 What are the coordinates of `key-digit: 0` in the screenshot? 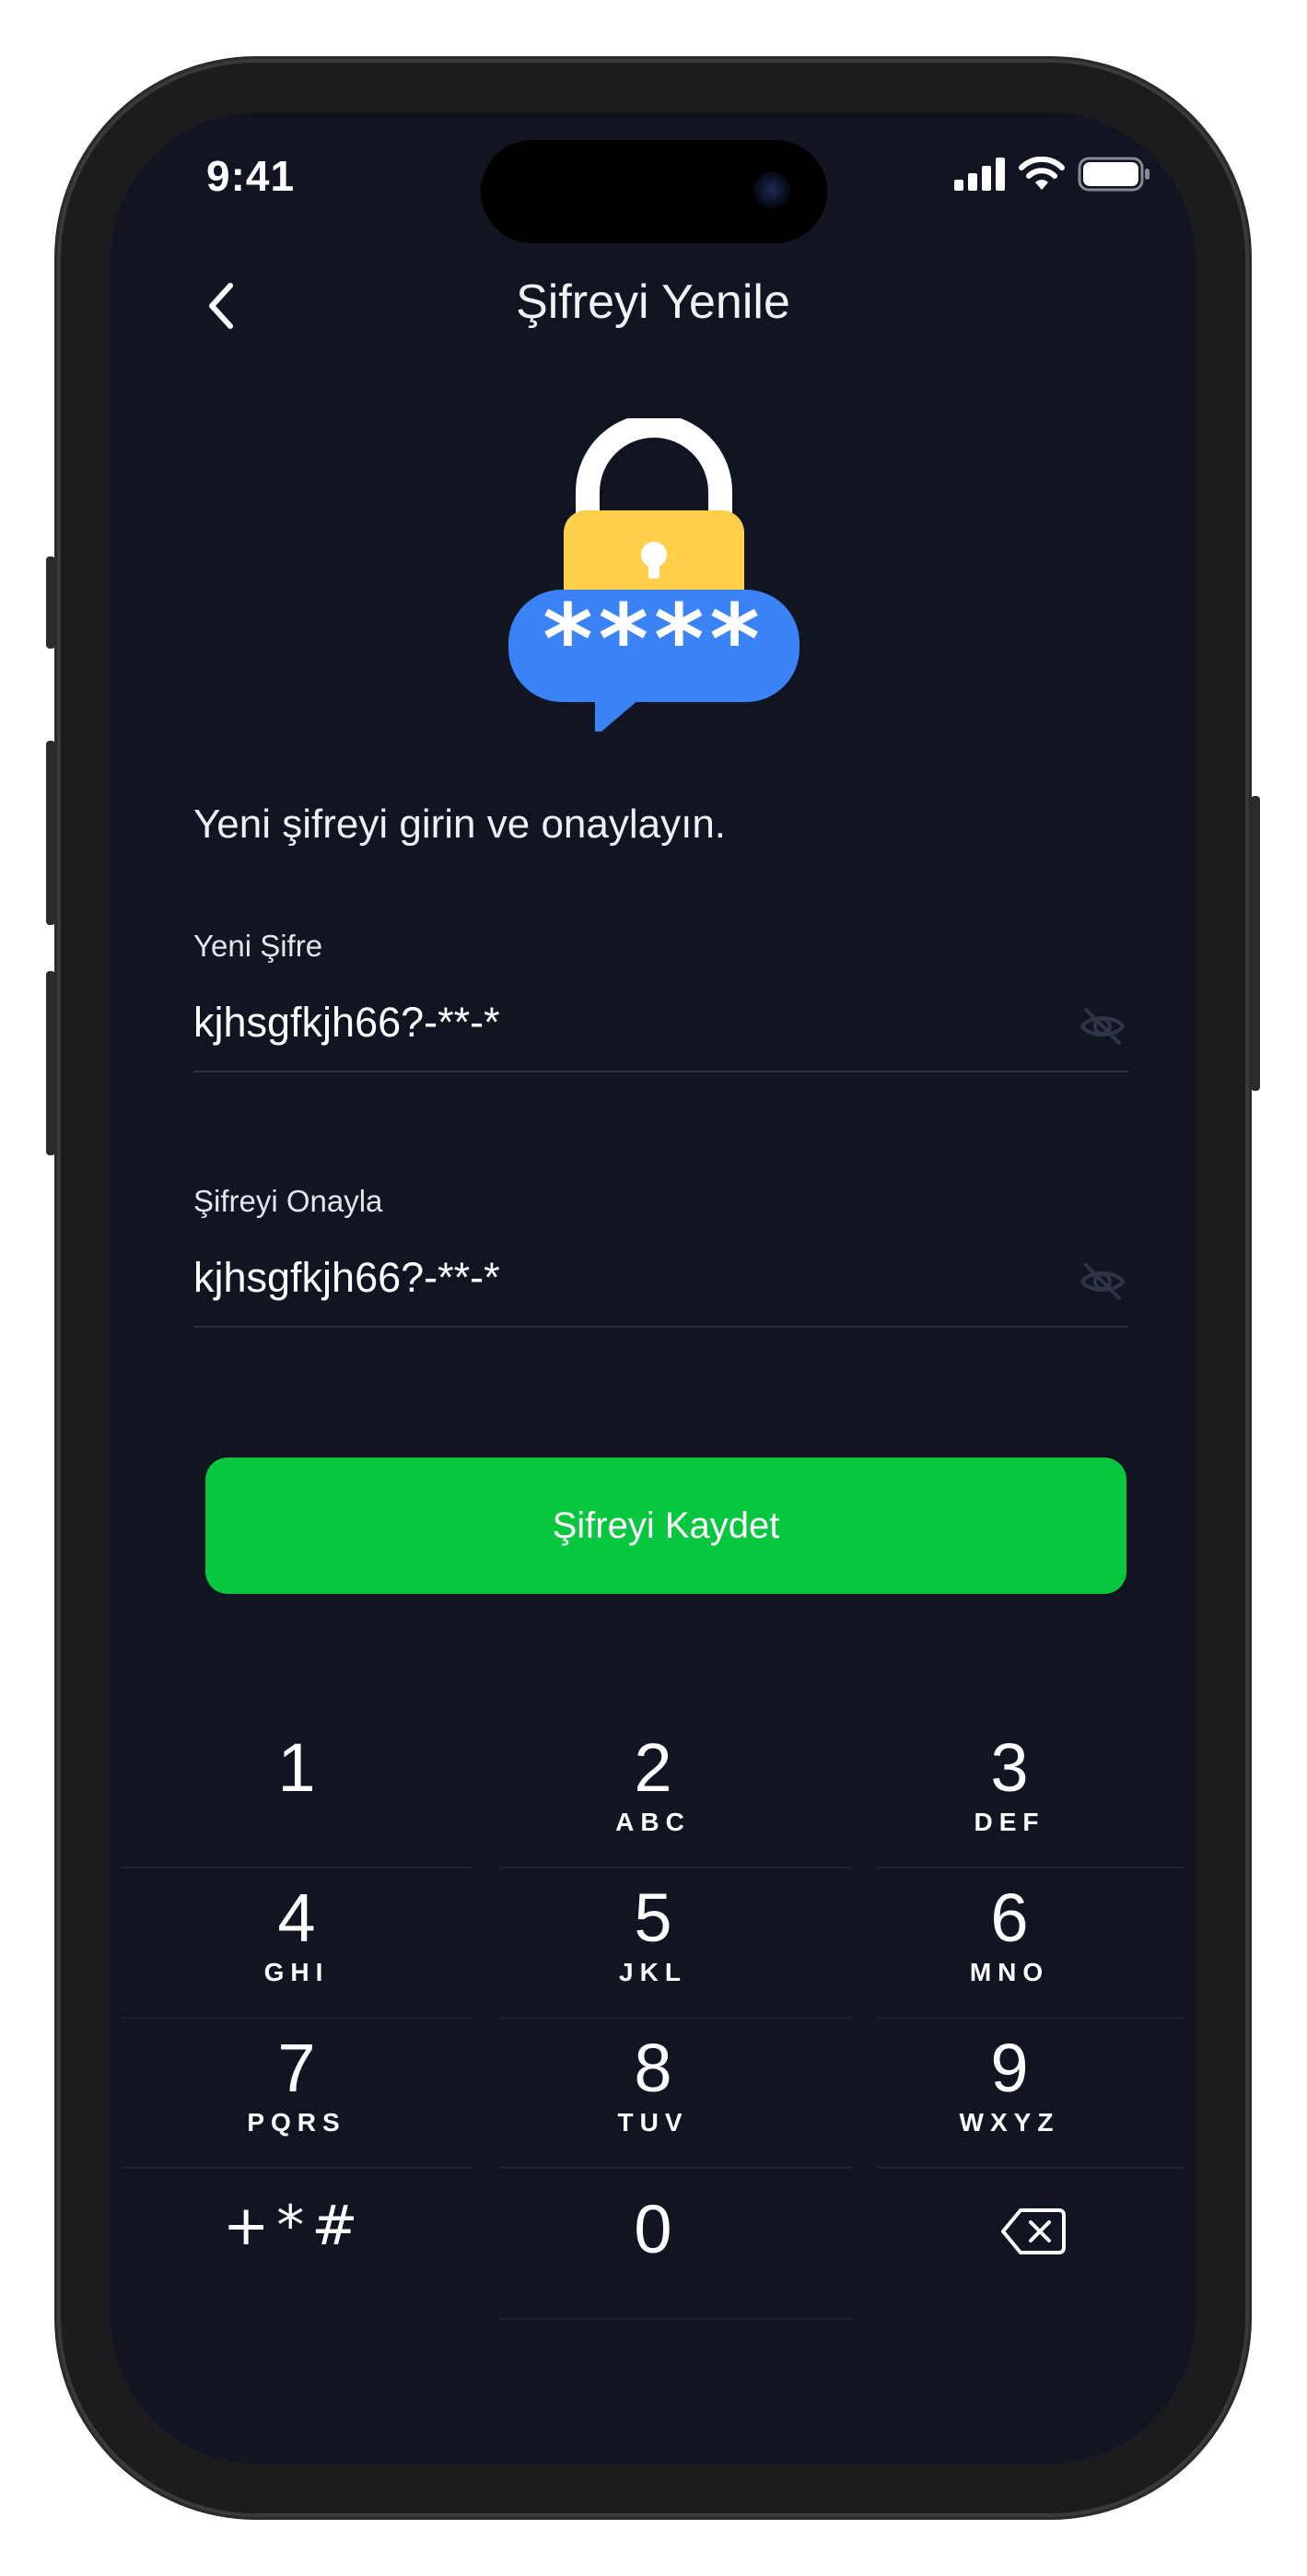 It's located at (653, 2229).